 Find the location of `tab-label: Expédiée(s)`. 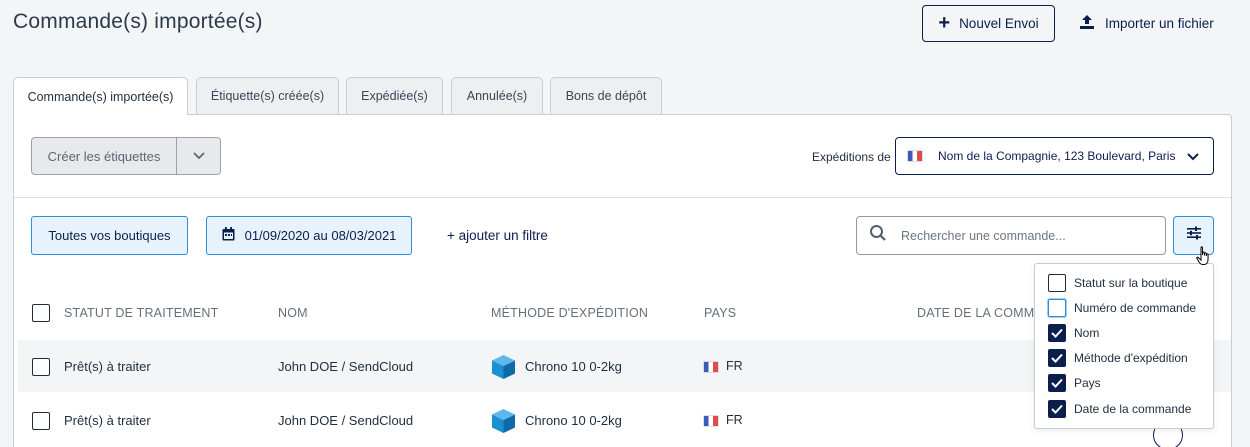

tab-label: Expédiée(s) is located at coordinates (394, 96).